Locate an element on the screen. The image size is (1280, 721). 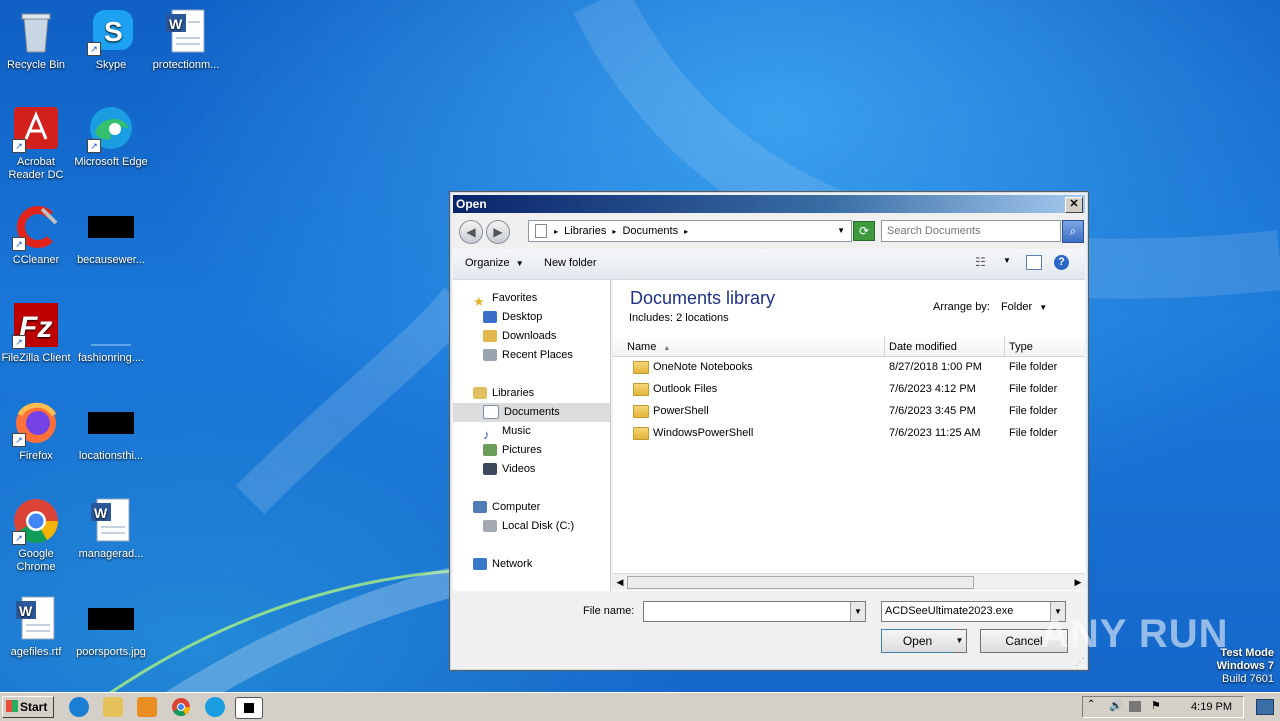
chrome-icon is located at coordinates (181, 707).